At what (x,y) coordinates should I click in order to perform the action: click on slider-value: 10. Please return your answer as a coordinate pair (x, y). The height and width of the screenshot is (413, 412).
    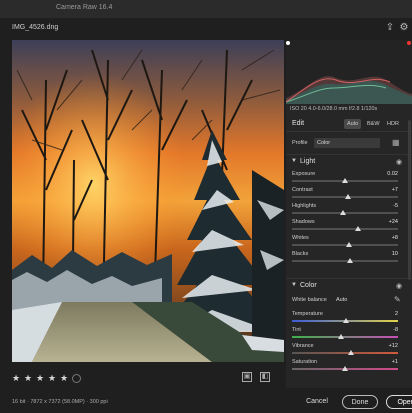
    Looking at the image, I should click on (395, 254).